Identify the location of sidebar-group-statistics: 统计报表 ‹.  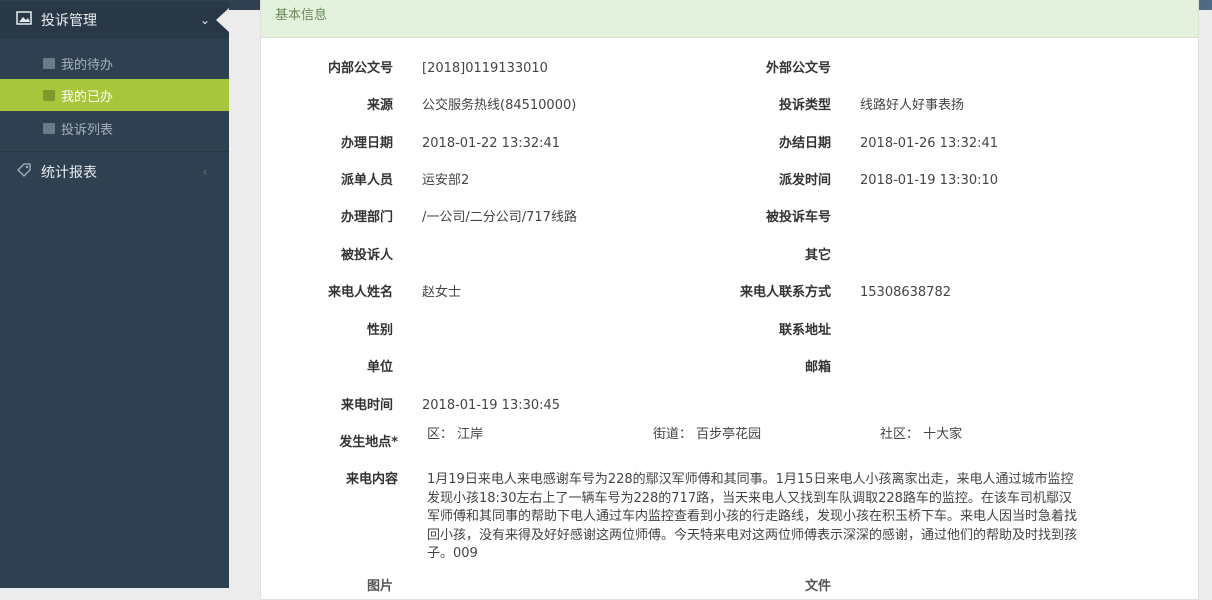
(114, 172).